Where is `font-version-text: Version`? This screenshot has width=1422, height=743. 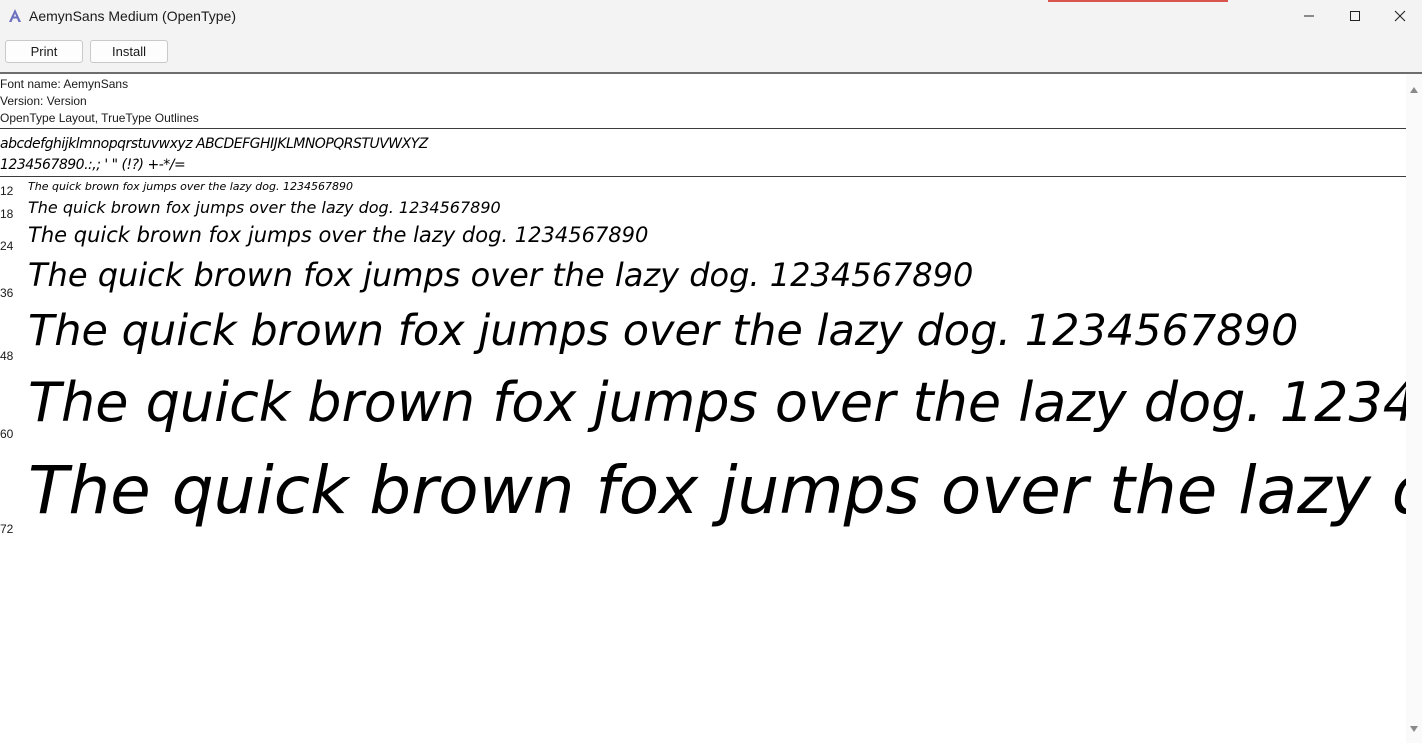
font-version-text: Version is located at coordinates (43, 101).